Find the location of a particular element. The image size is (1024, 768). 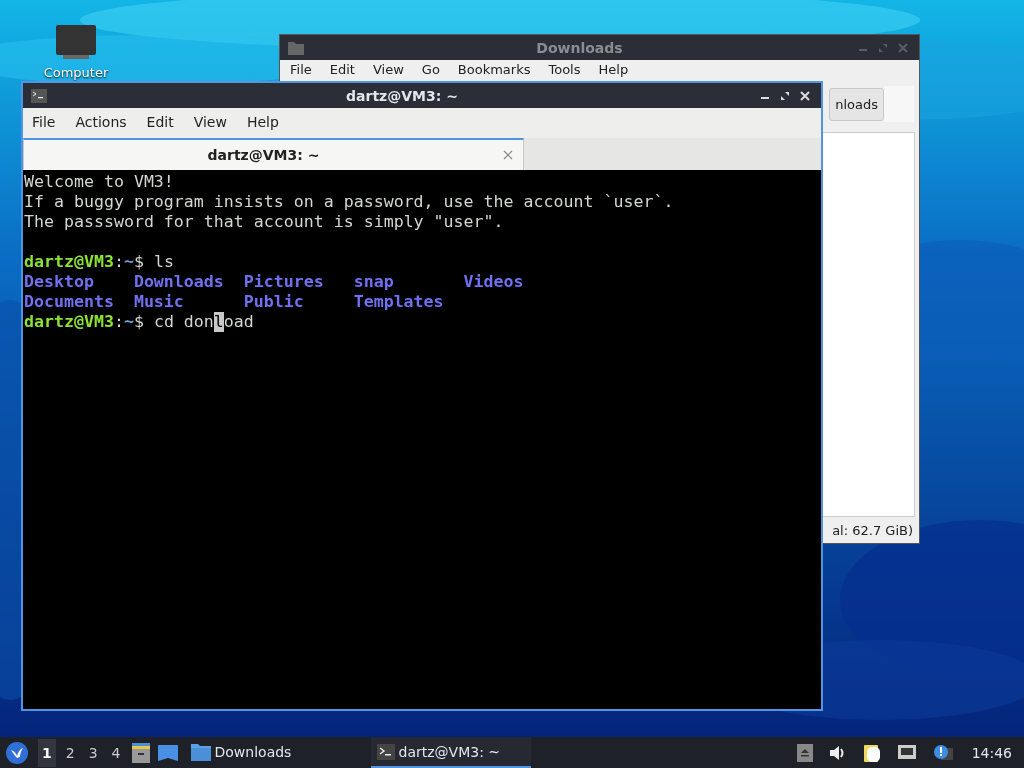

directory-name: Public is located at coordinates (274, 302).